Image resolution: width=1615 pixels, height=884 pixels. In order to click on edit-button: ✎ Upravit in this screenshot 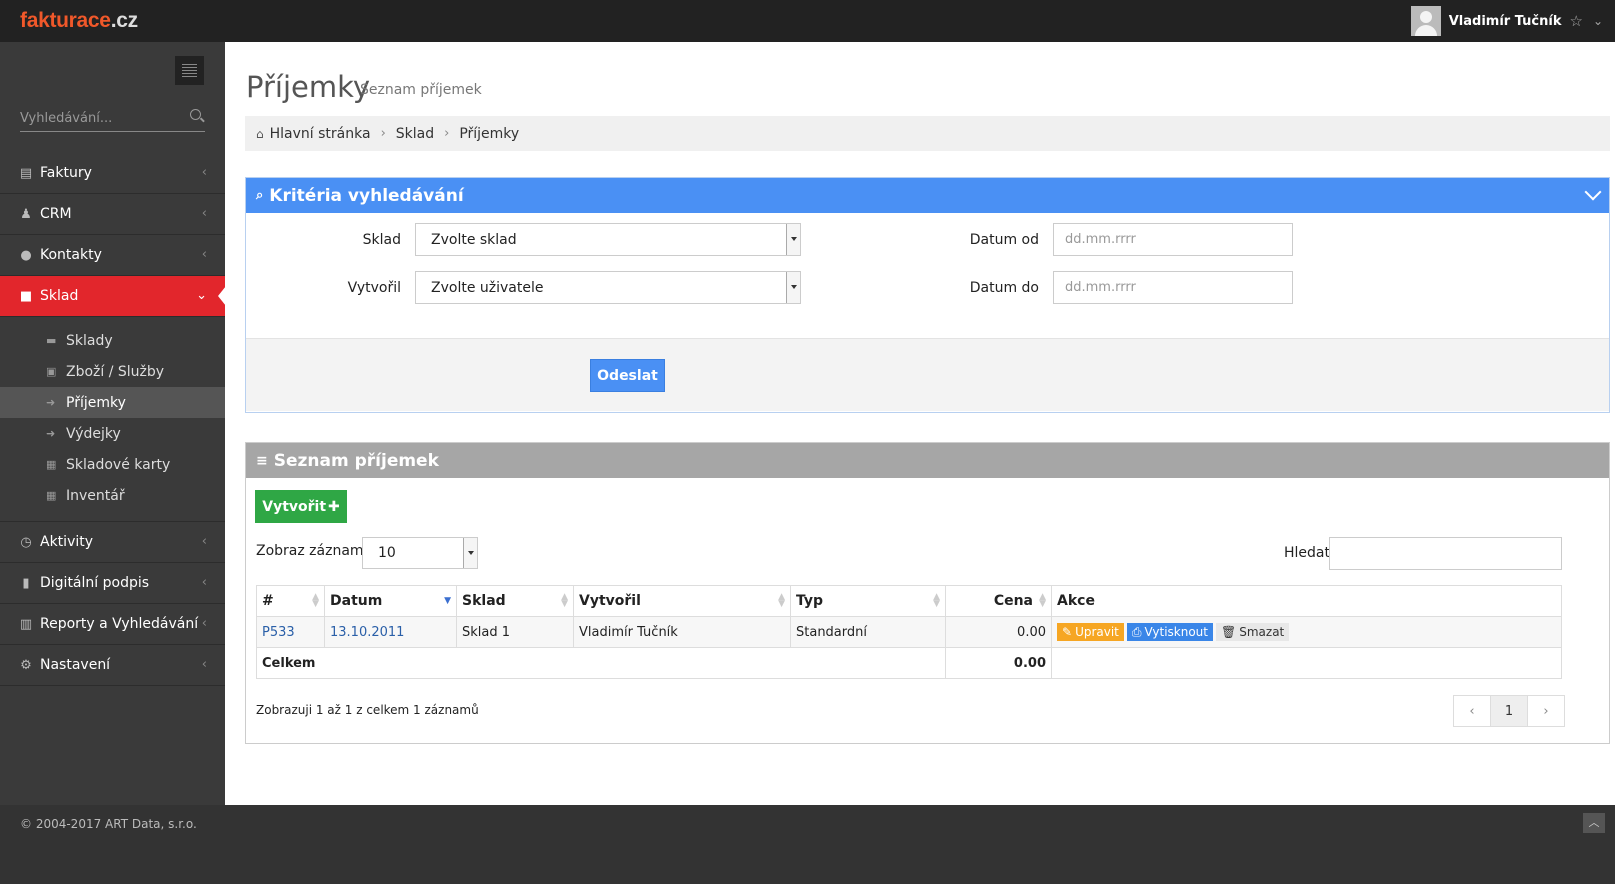, I will do `click(1090, 632)`.